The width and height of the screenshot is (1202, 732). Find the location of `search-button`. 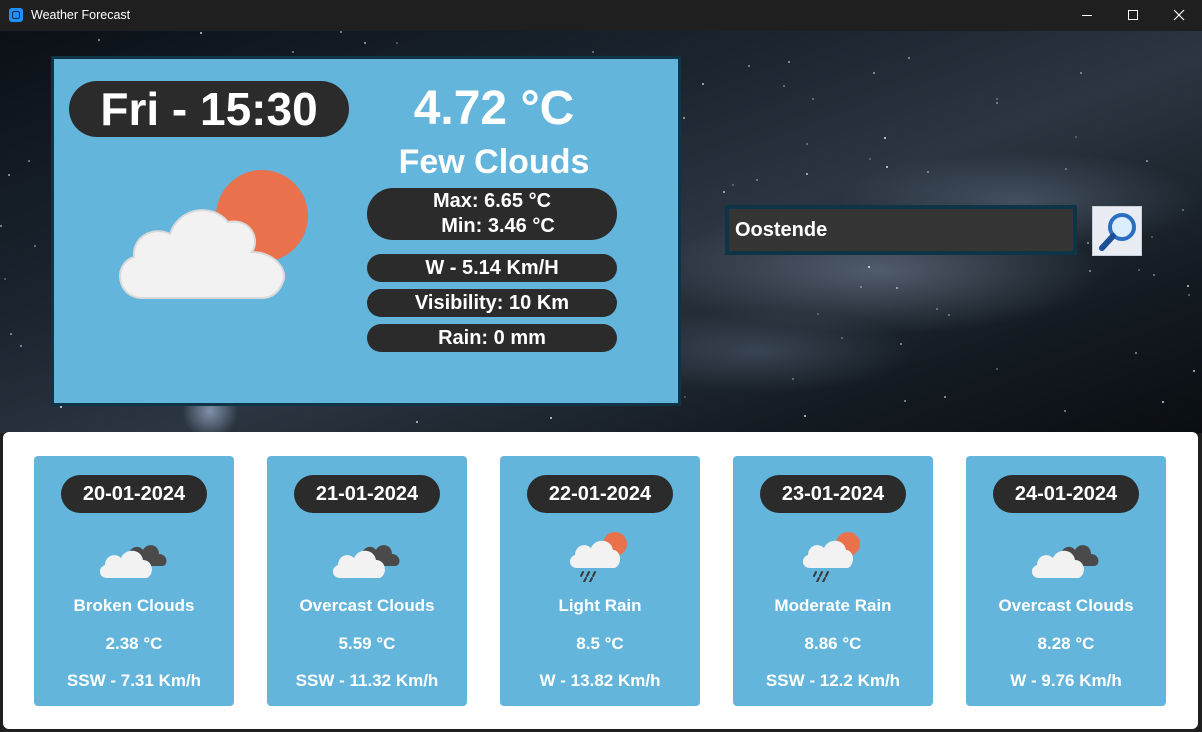

search-button is located at coordinates (1117, 231).